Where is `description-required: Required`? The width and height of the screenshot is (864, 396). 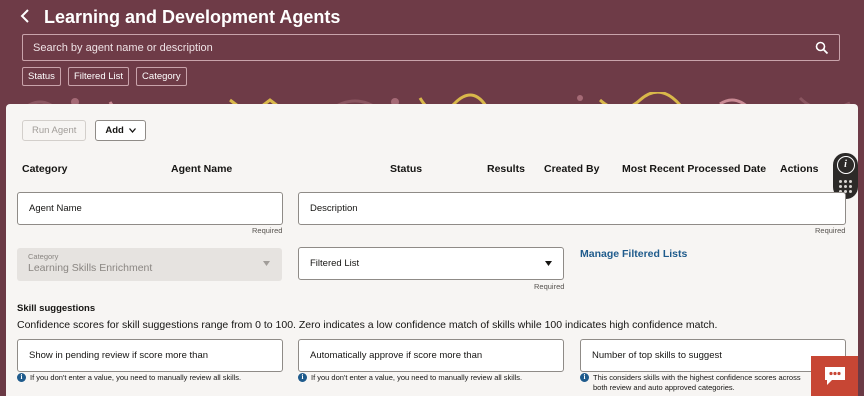
description-required: Required is located at coordinates (830, 230).